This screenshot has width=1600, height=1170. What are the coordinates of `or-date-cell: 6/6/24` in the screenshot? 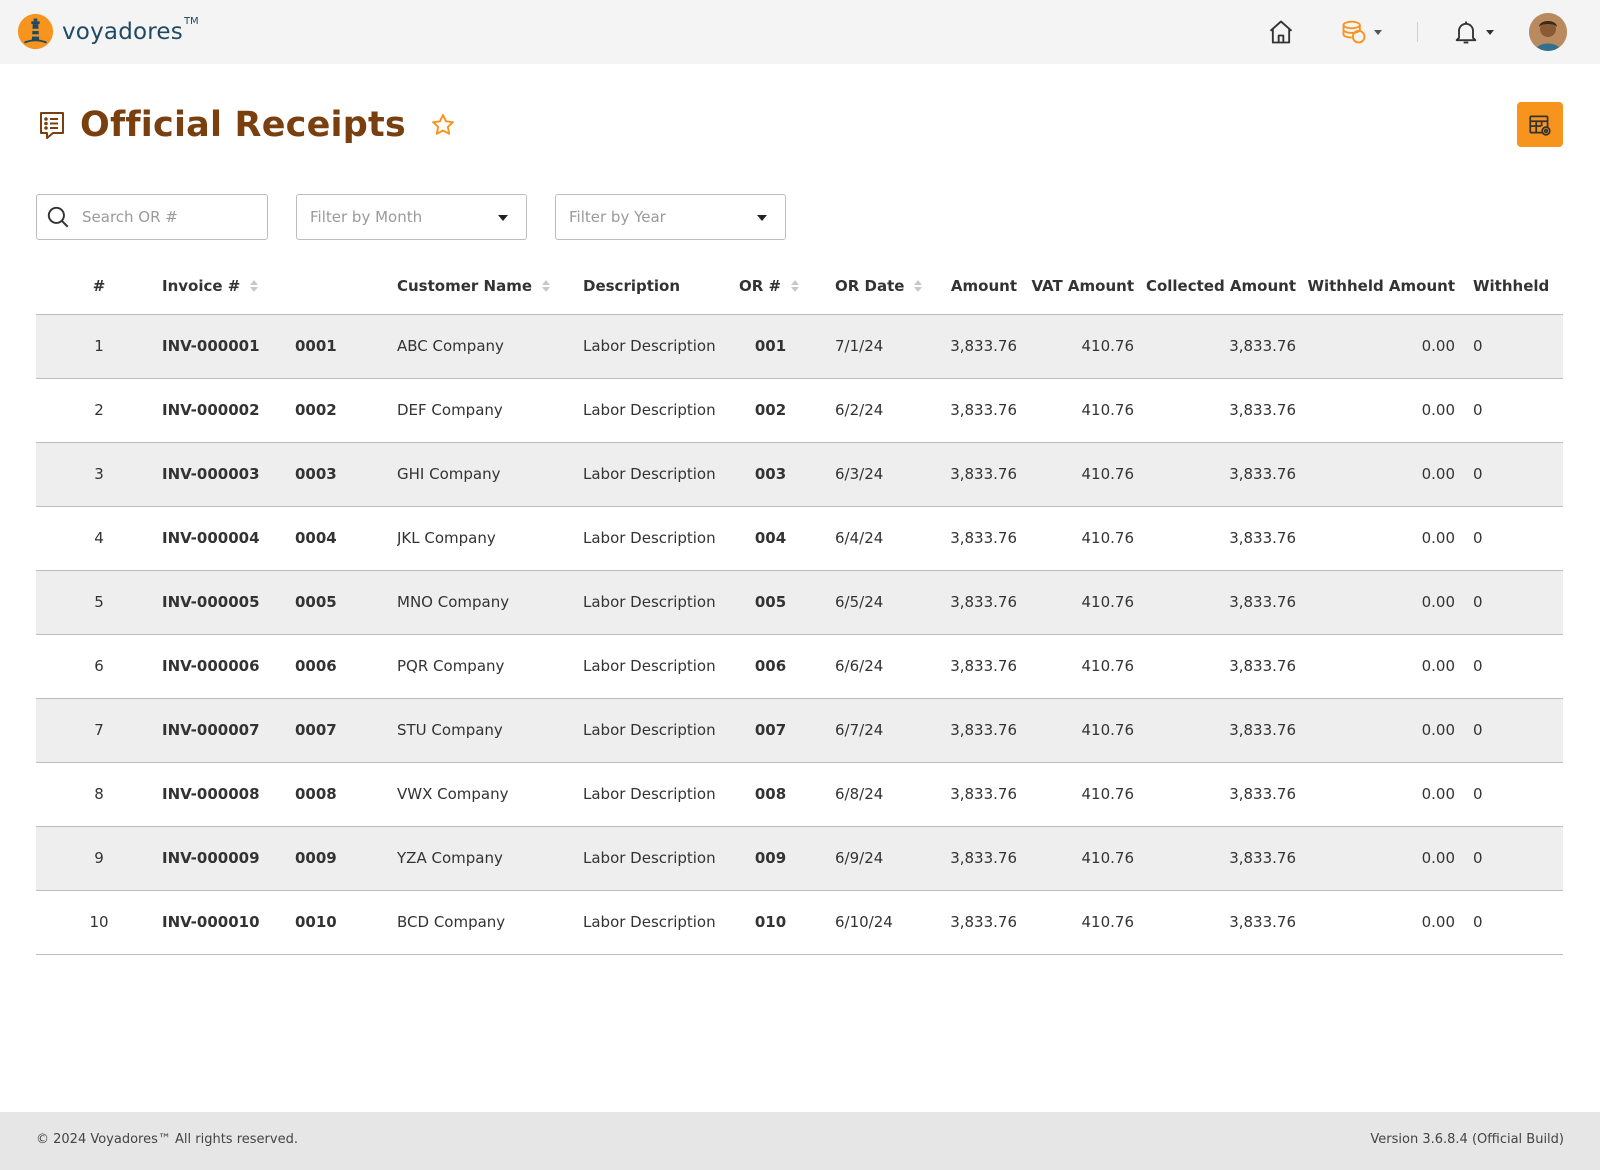 It's located at (860, 666).